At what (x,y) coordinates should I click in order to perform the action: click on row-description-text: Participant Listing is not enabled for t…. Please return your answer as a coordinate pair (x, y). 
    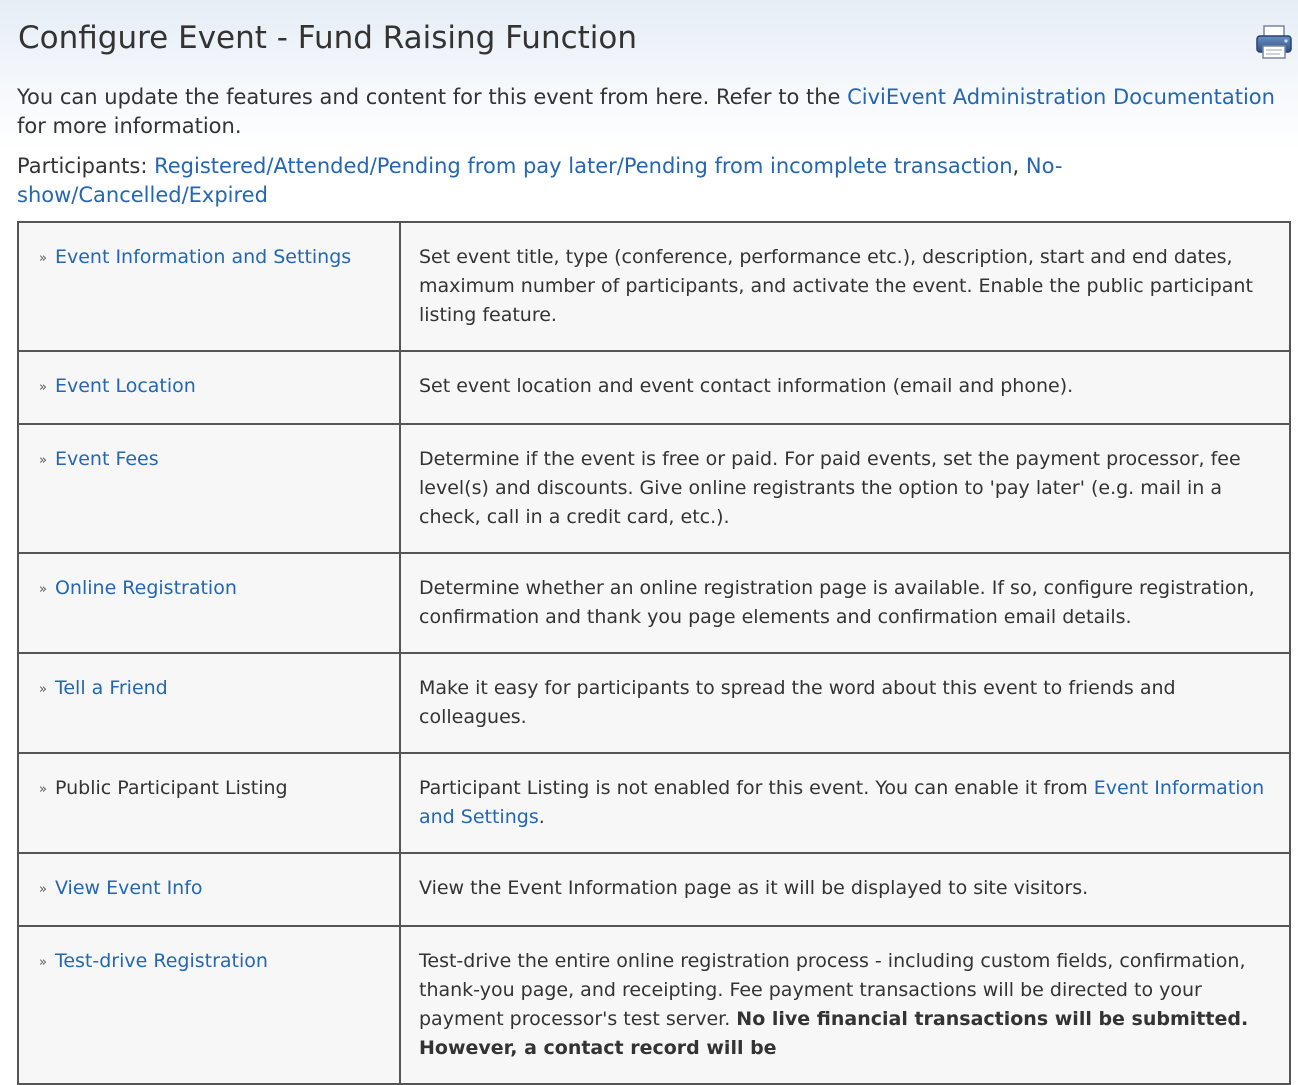
    Looking at the image, I should click on (756, 788).